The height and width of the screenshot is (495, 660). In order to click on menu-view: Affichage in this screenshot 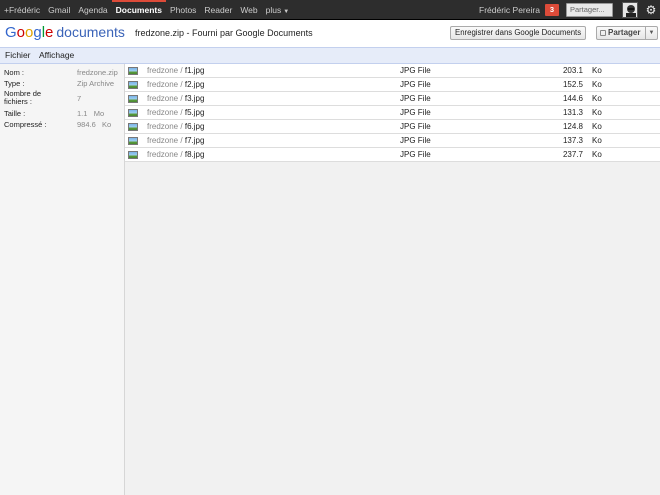, I will do `click(56, 55)`.